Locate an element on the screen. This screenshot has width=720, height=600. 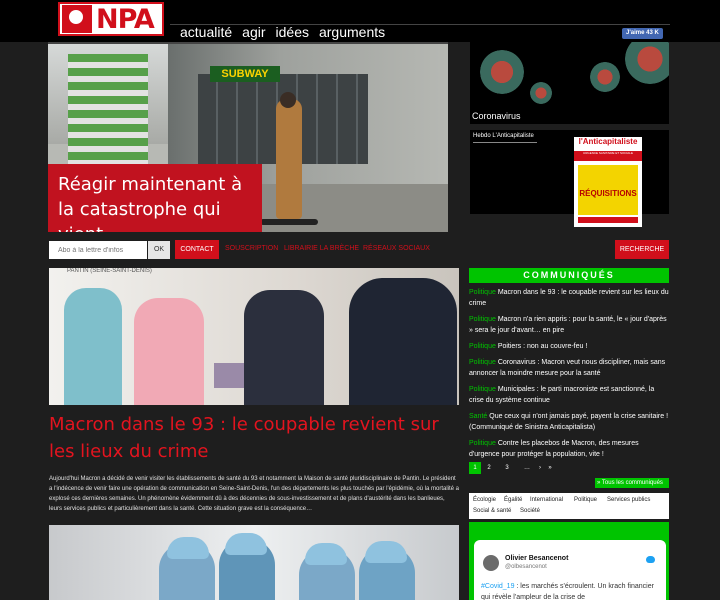
communique-item: Politique Poitiers : non au couvre-feu ! is located at coordinates (569, 346).